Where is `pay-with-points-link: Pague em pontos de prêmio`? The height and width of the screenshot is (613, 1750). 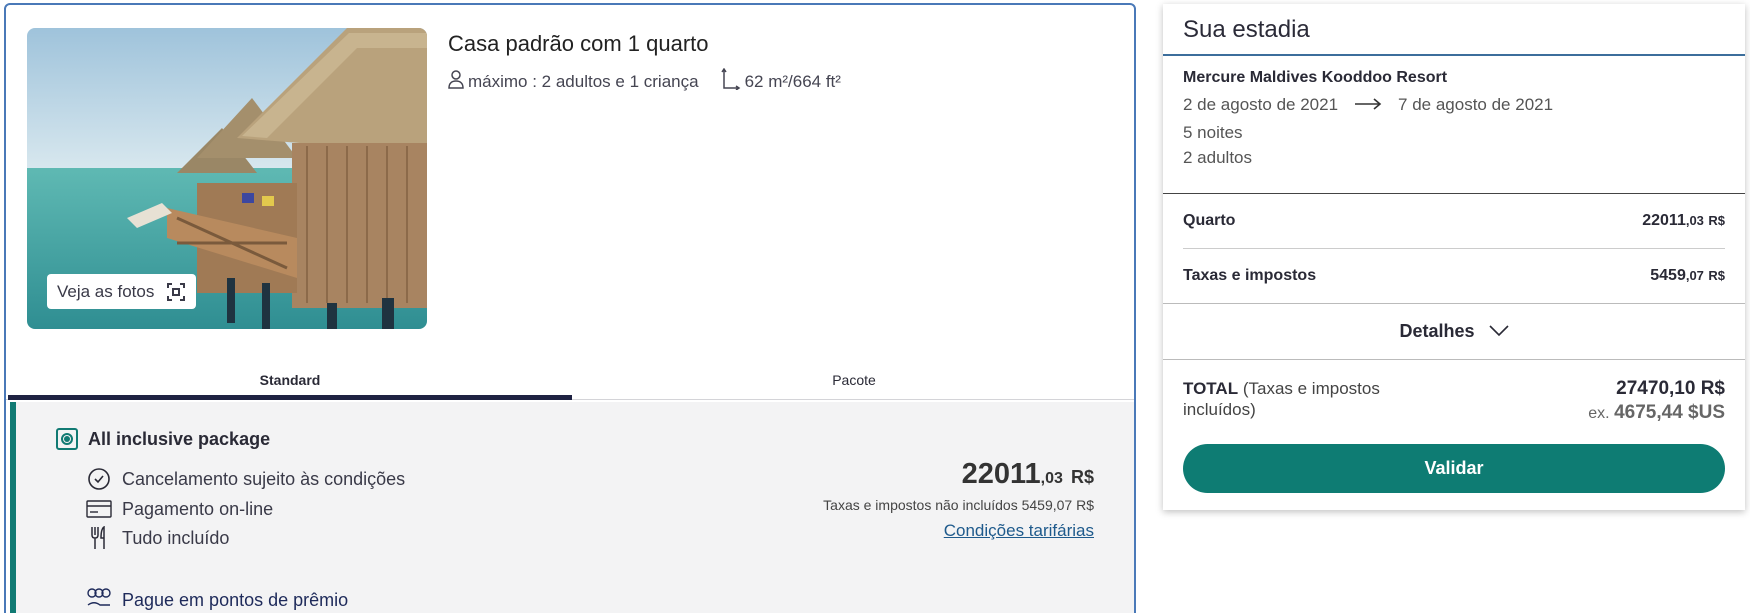
pay-with-points-link: Pague em pontos de prêmio is located at coordinates (217, 600).